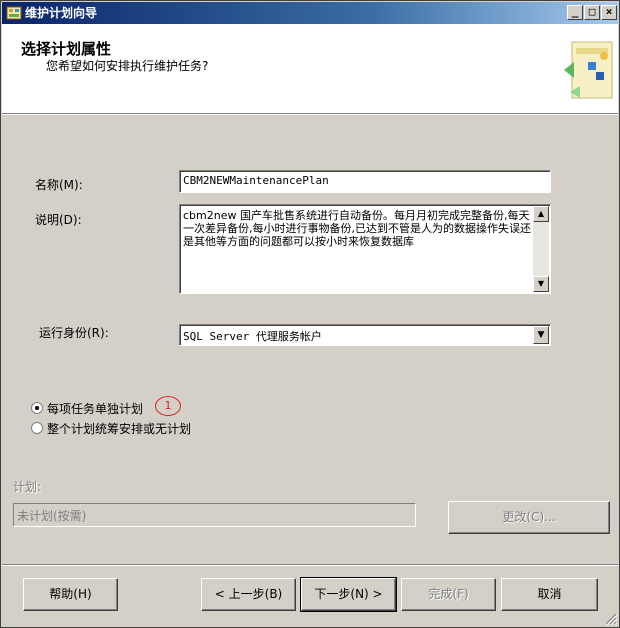  Describe the element at coordinates (59, 185) in the screenshot. I see `name-label: 名称(M):` at that location.